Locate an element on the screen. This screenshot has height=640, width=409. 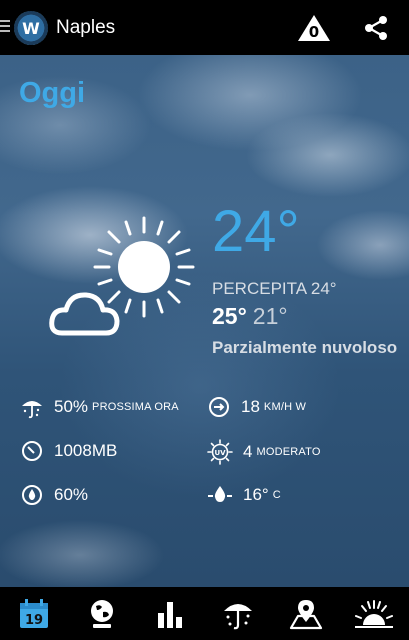
bar-chart-icon is located at coordinates (170, 614).